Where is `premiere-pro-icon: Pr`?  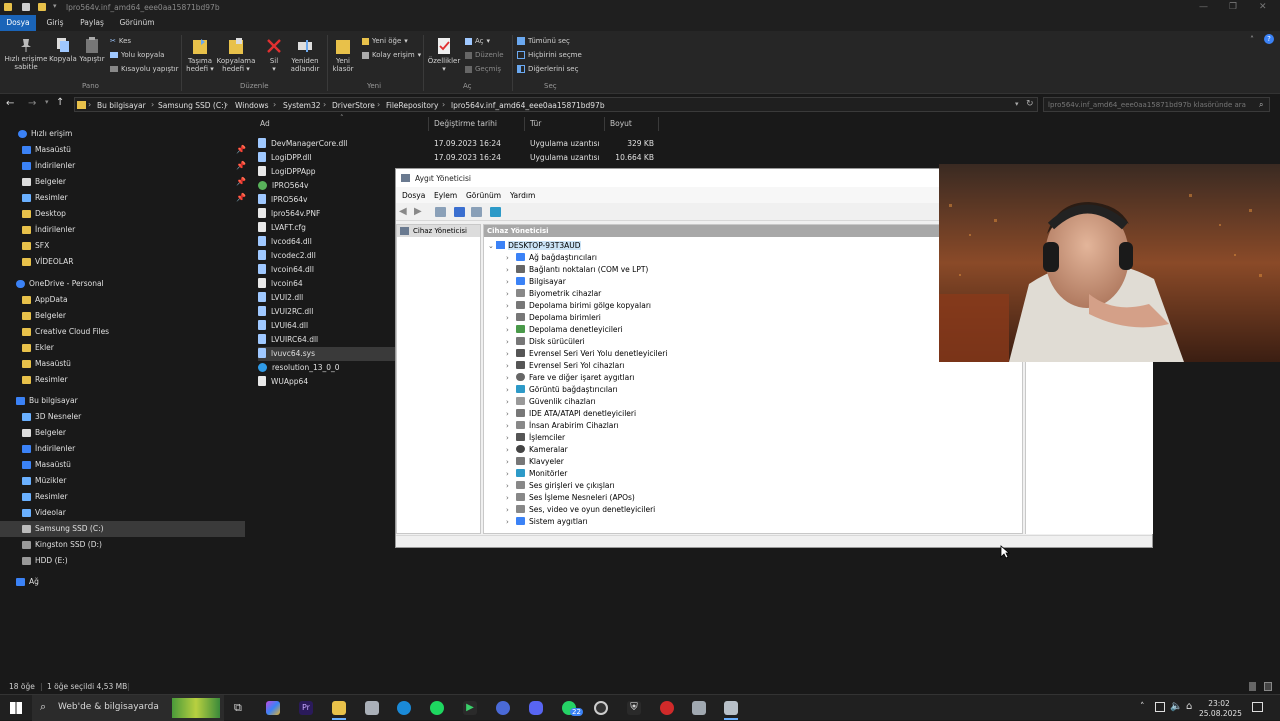 premiere-pro-icon: Pr is located at coordinates (306, 708).